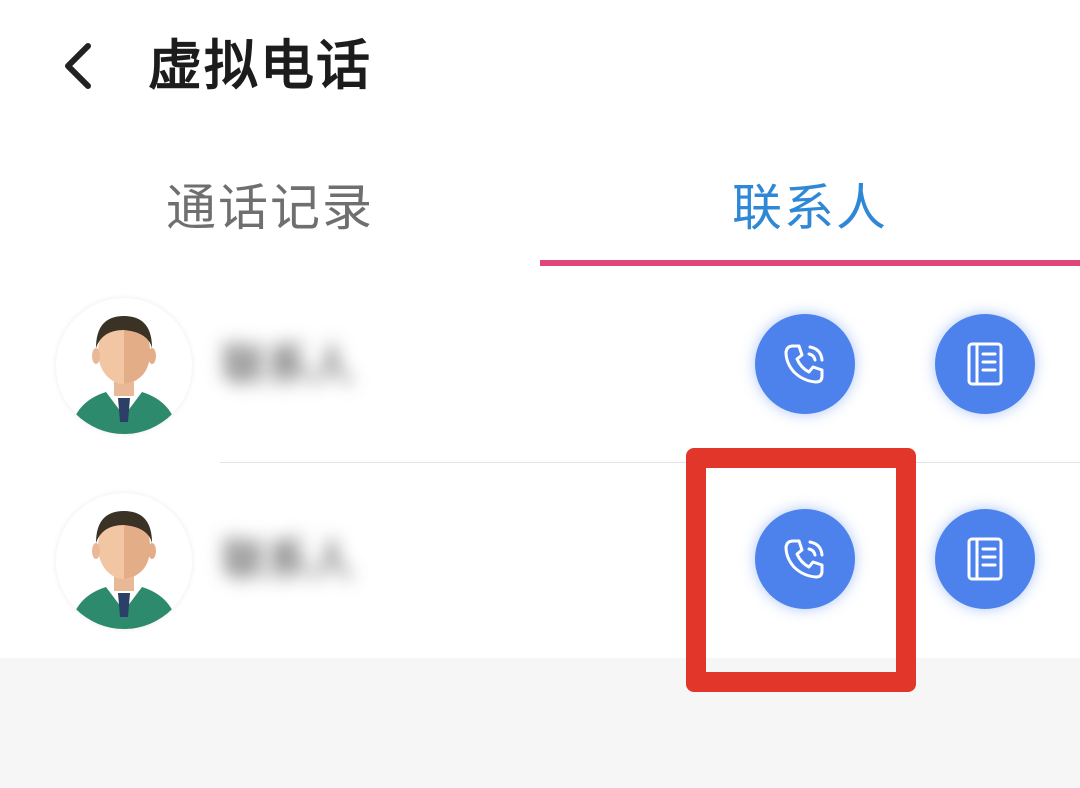 The image size is (1080, 788). I want to click on phone-call-icon, so click(804, 364).